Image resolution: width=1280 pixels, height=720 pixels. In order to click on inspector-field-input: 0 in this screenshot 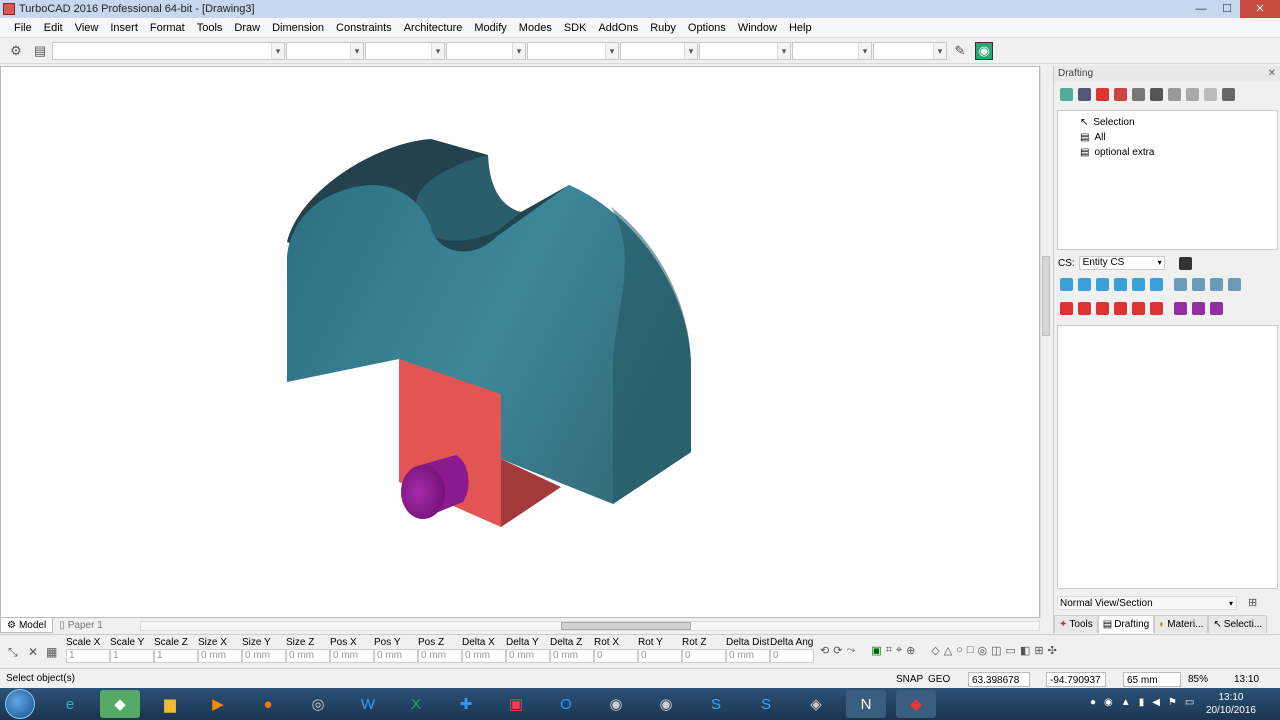, I will do `click(660, 656)`.